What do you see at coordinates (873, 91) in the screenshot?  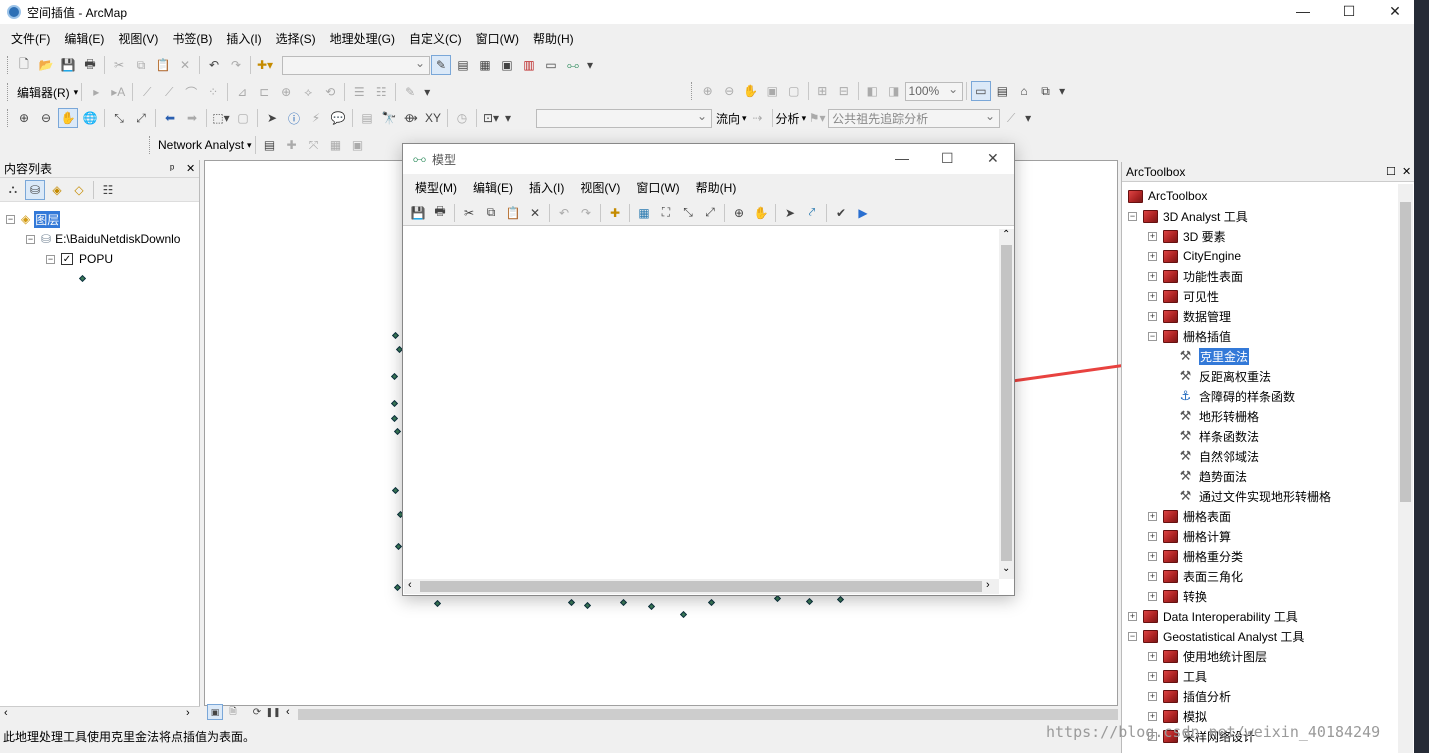 I see `previous-extent-icon: ◧` at bounding box center [873, 91].